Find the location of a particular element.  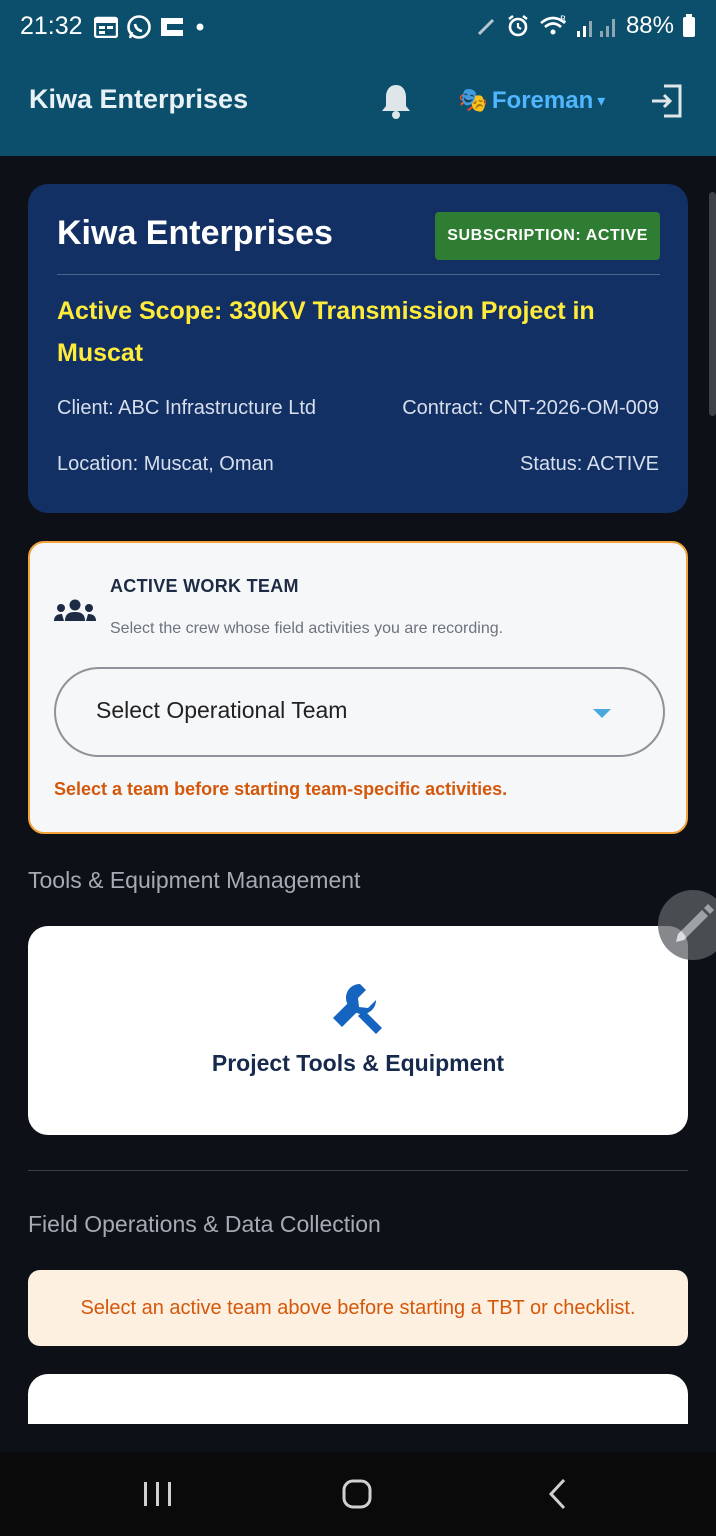

alarm-icon is located at coordinates (518, 26).